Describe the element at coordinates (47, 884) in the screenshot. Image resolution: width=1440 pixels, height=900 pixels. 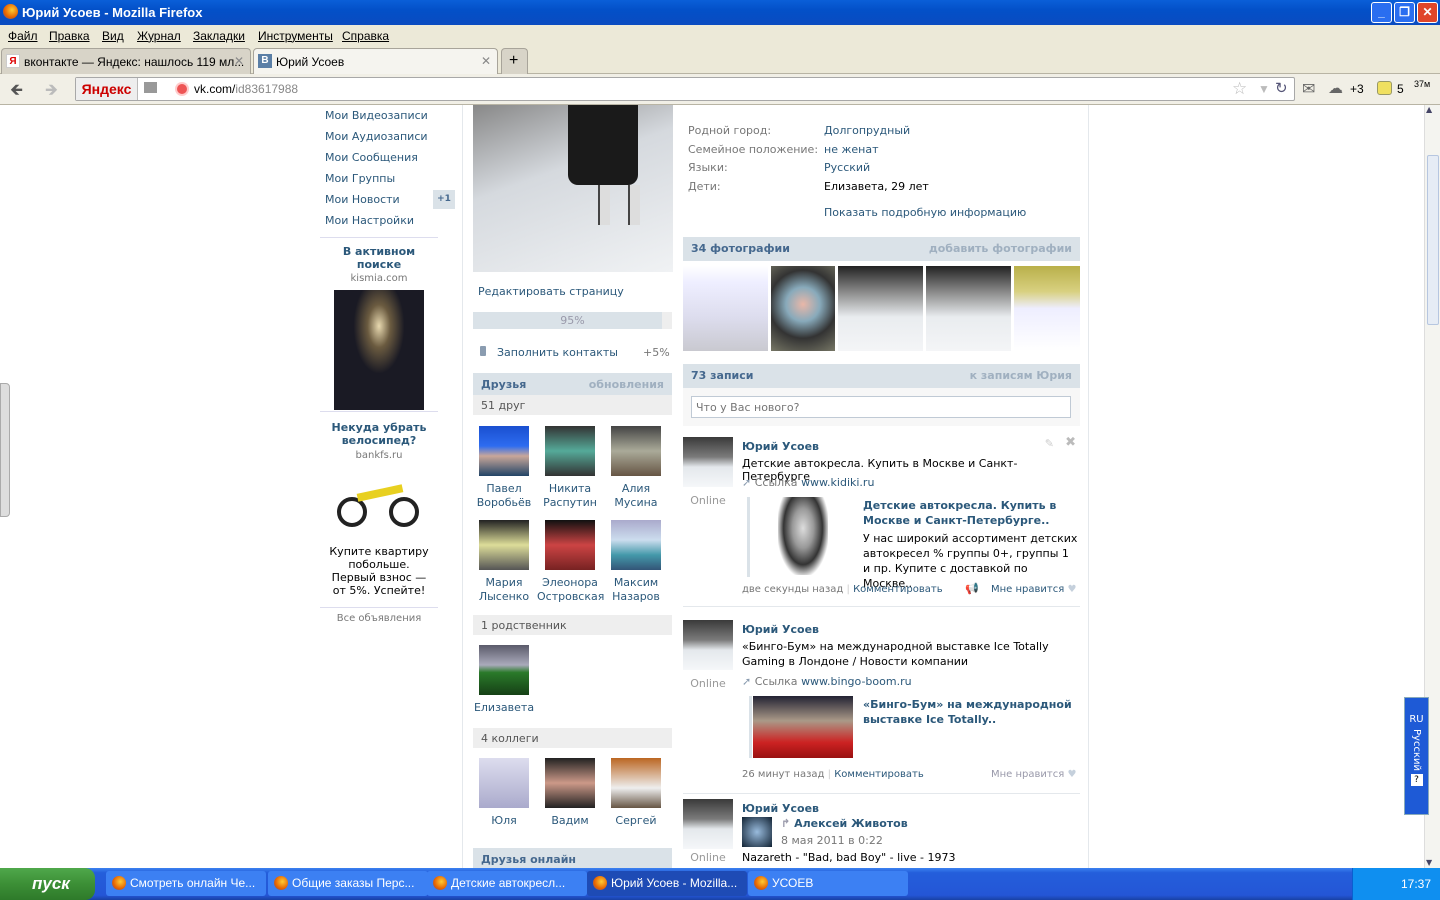
I see `start-button: пуск` at that location.